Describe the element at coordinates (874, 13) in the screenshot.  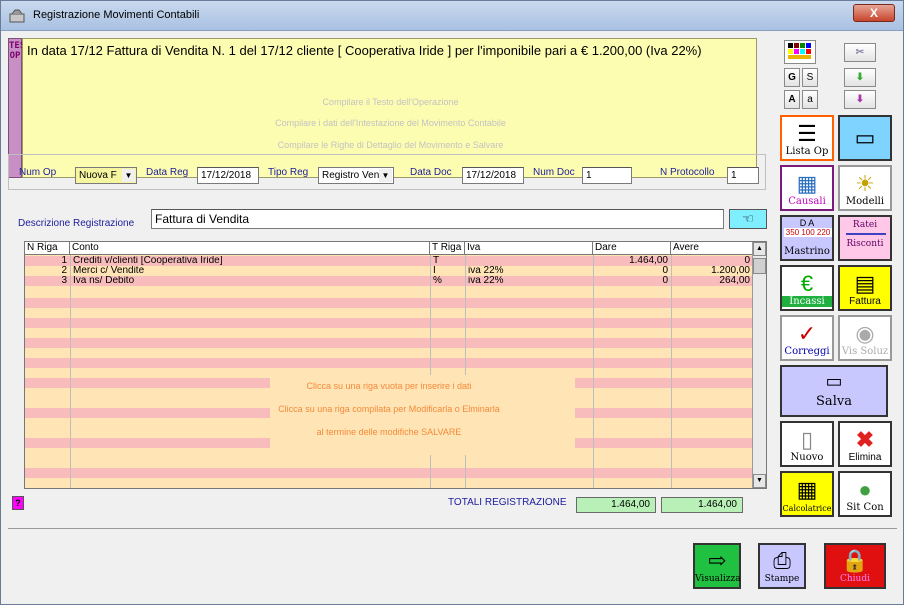
I see `close-button: X` at that location.